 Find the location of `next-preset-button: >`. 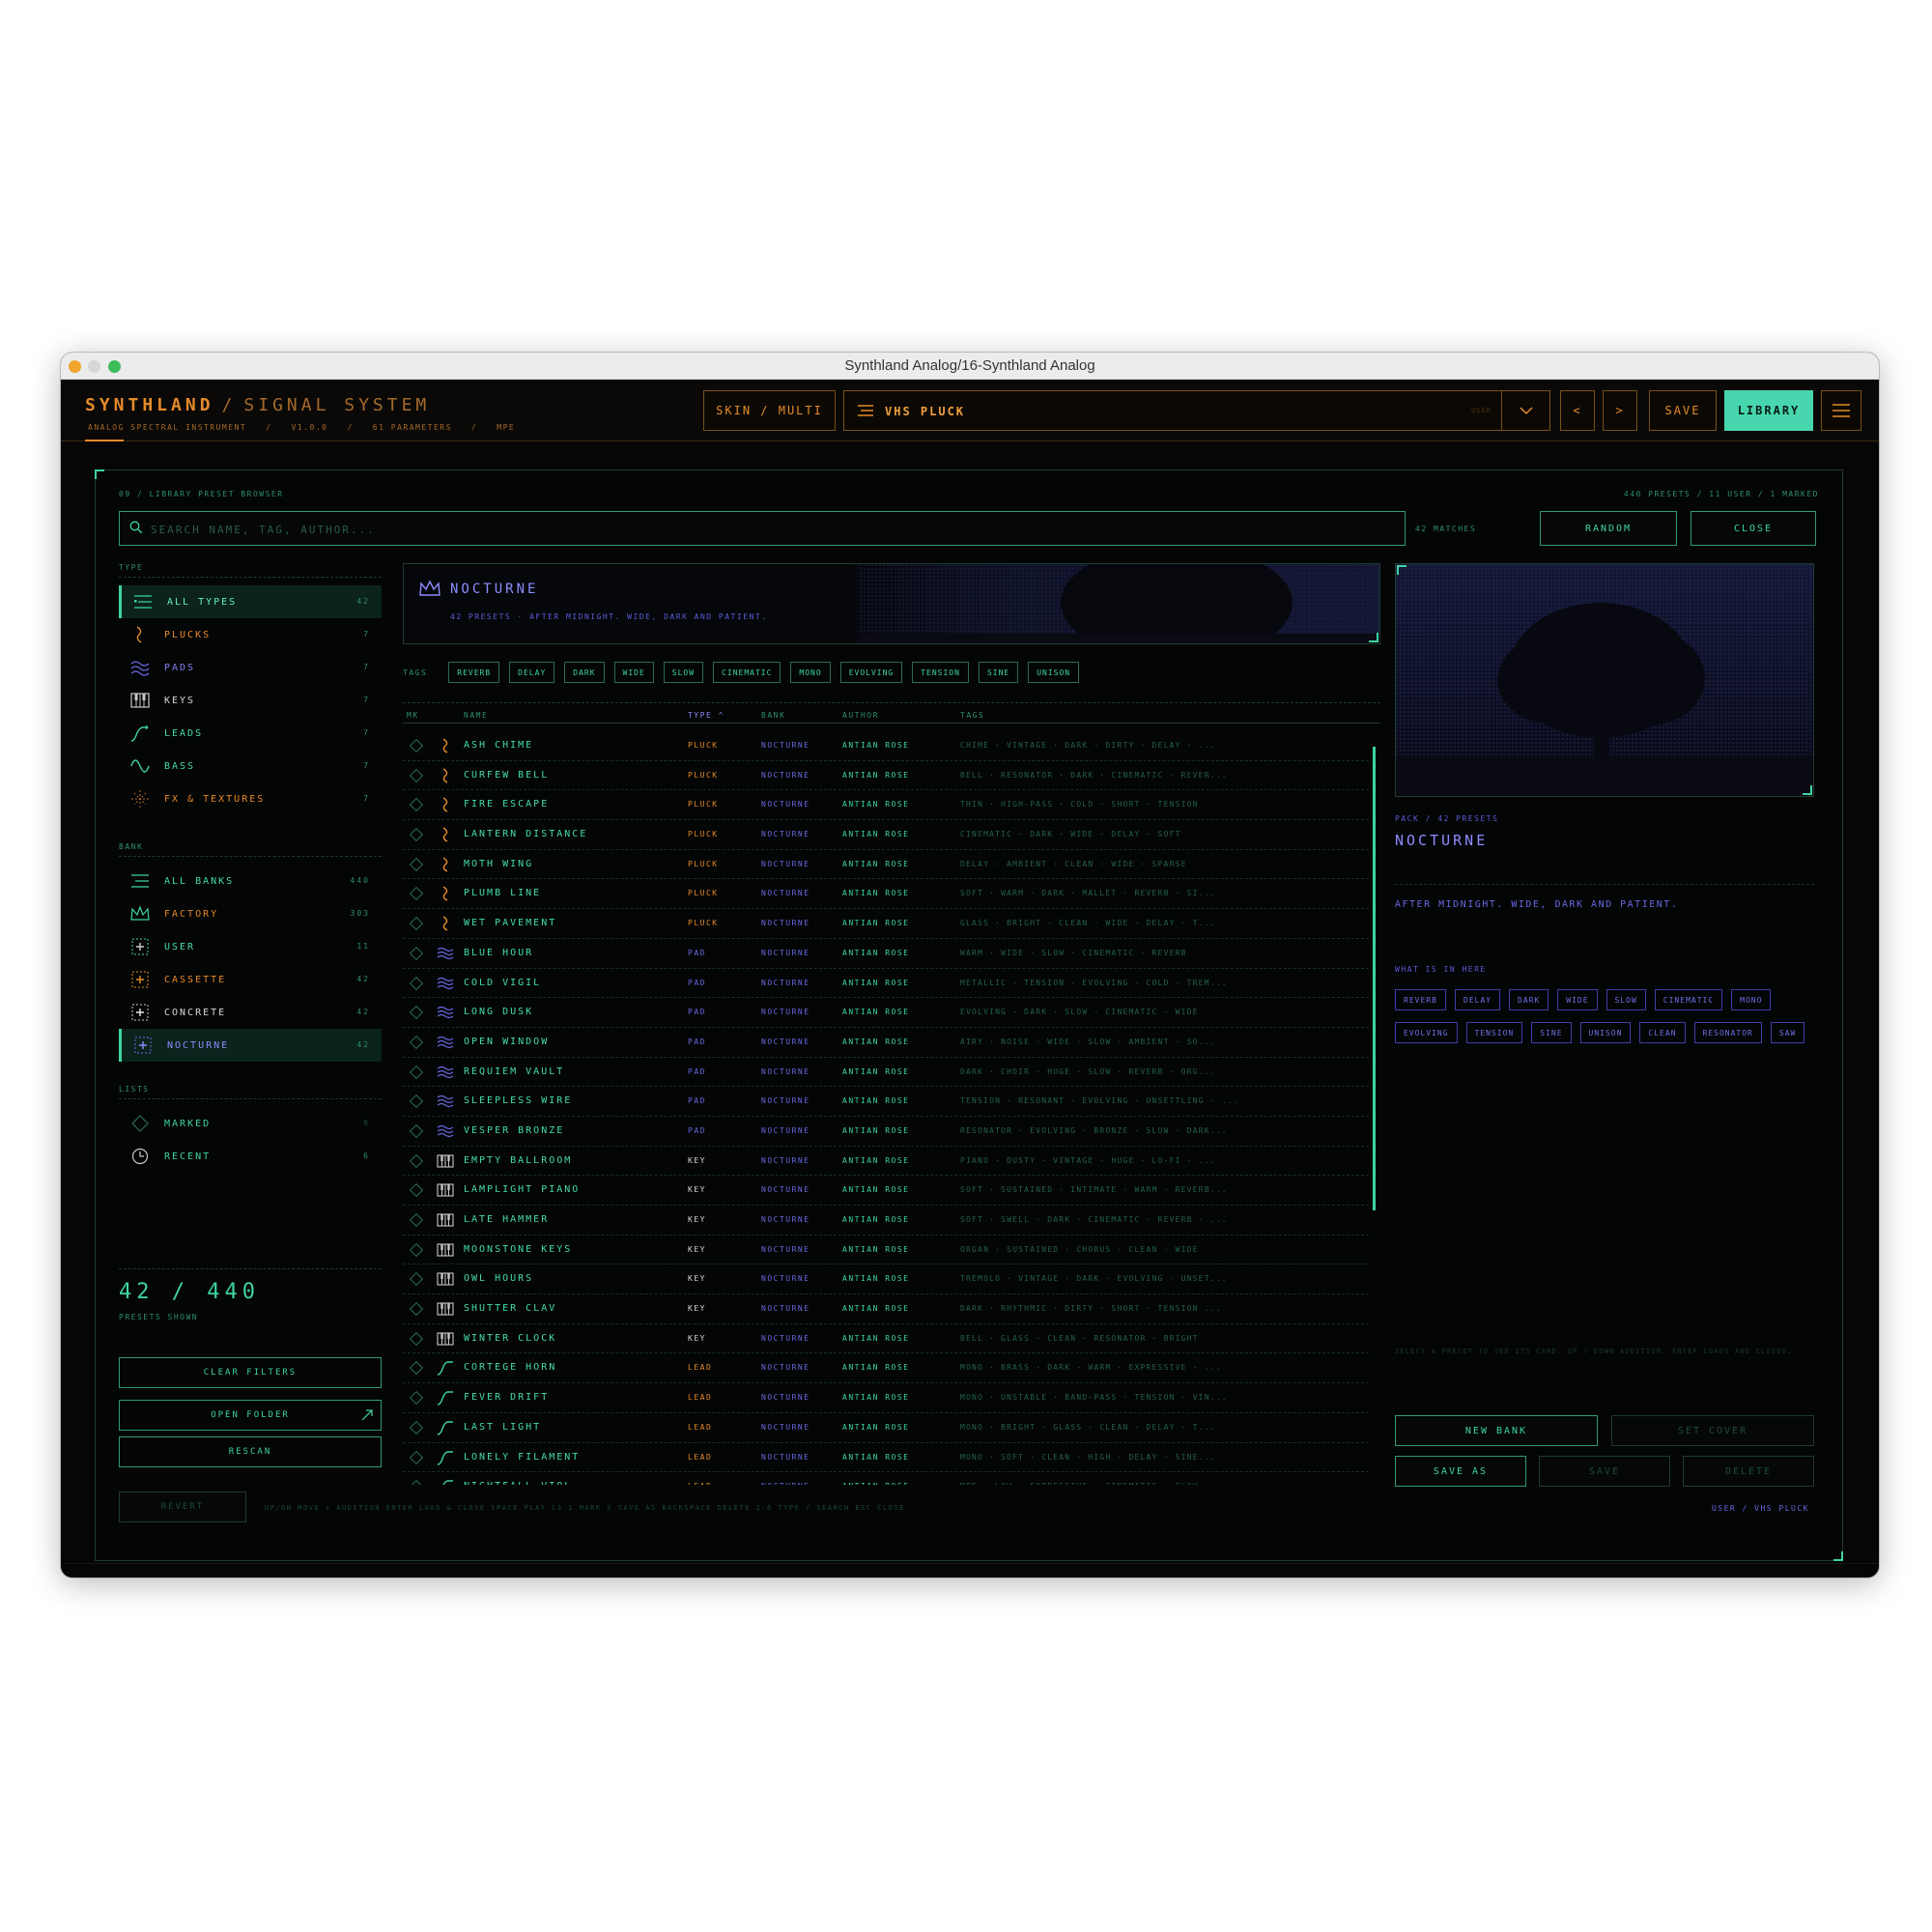

next-preset-button: > is located at coordinates (1620, 410).